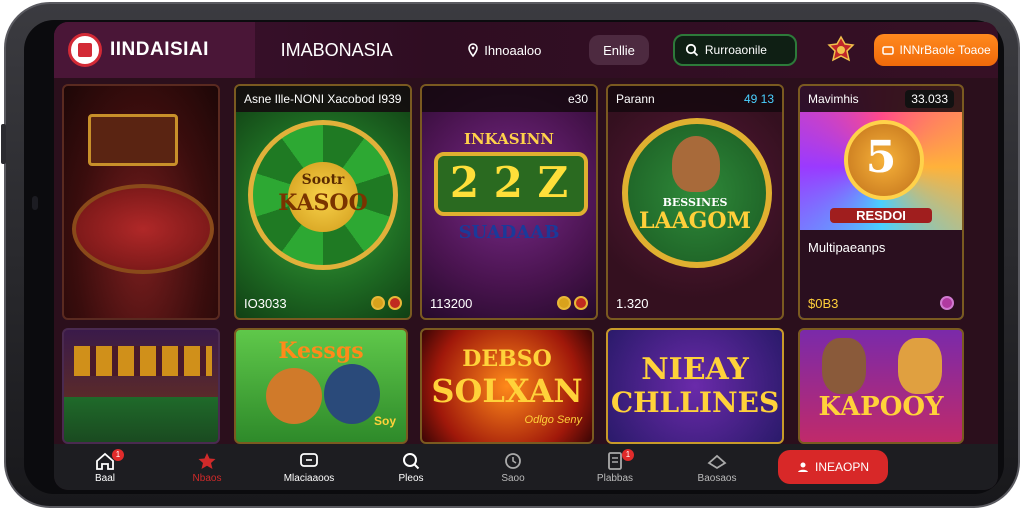 The height and width of the screenshot is (512, 1024). What do you see at coordinates (695, 202) in the screenshot?
I see `game-card-laagom: Parann 49 13 BESSINES LAAGOM 1.320` at bounding box center [695, 202].